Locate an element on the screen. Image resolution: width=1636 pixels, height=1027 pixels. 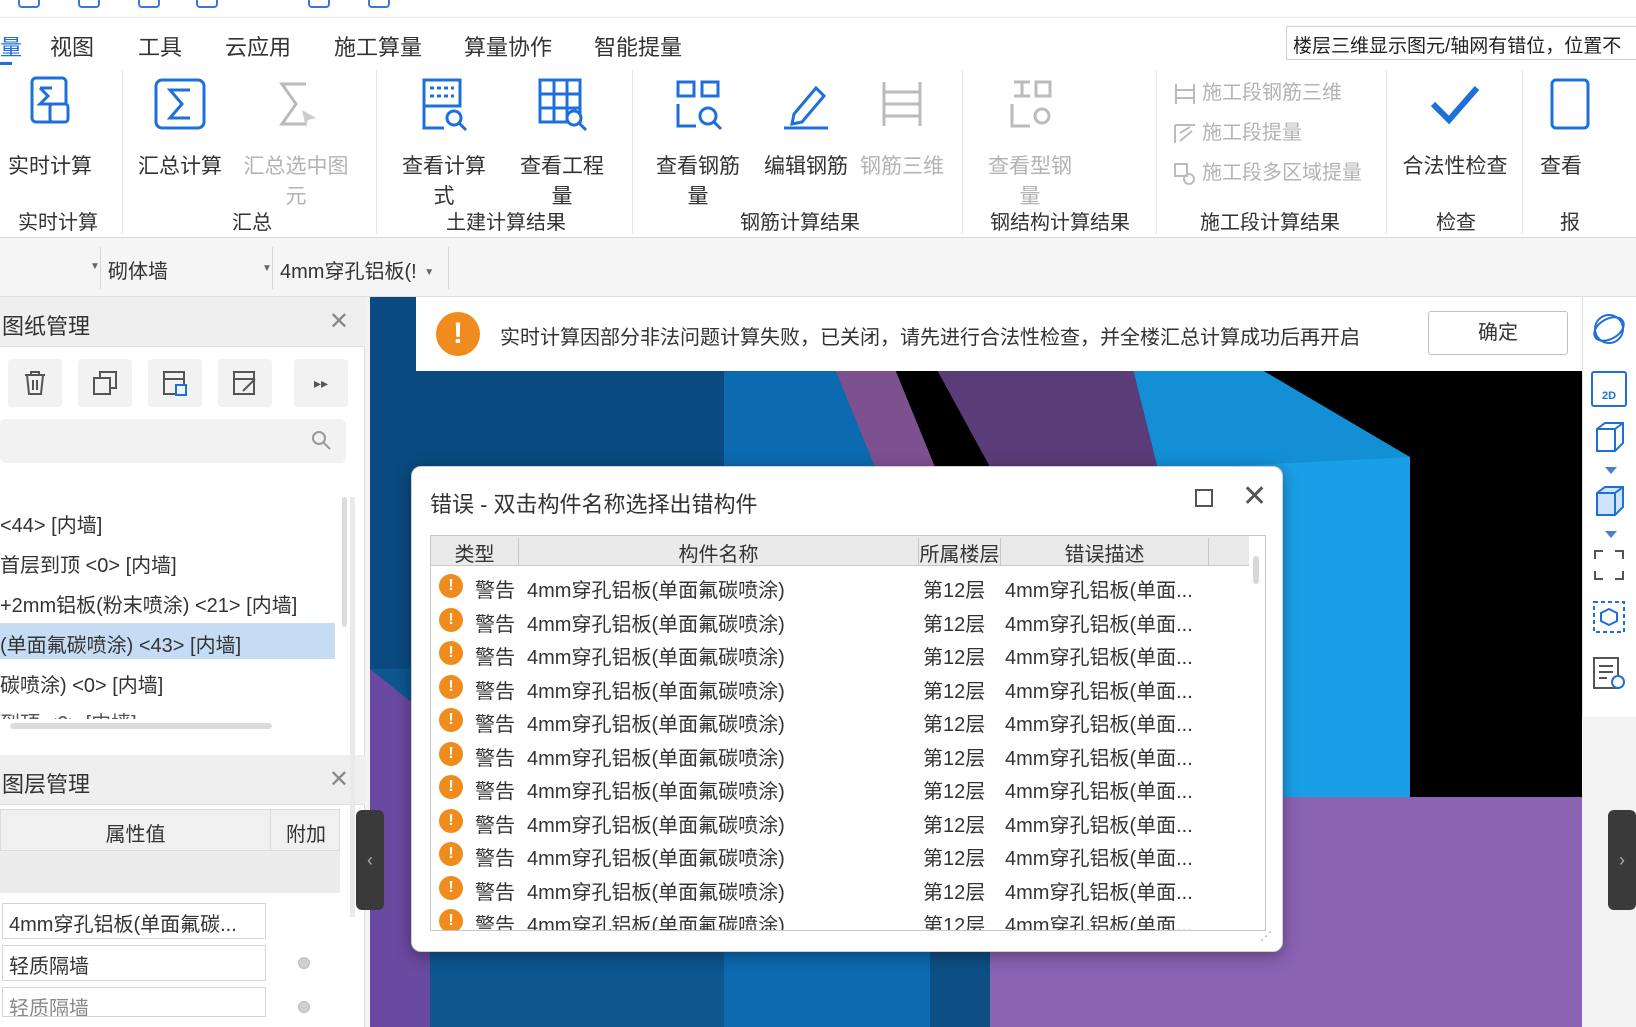
rebar-3d-button: 钢筋三维 is located at coordinates (902, 127).